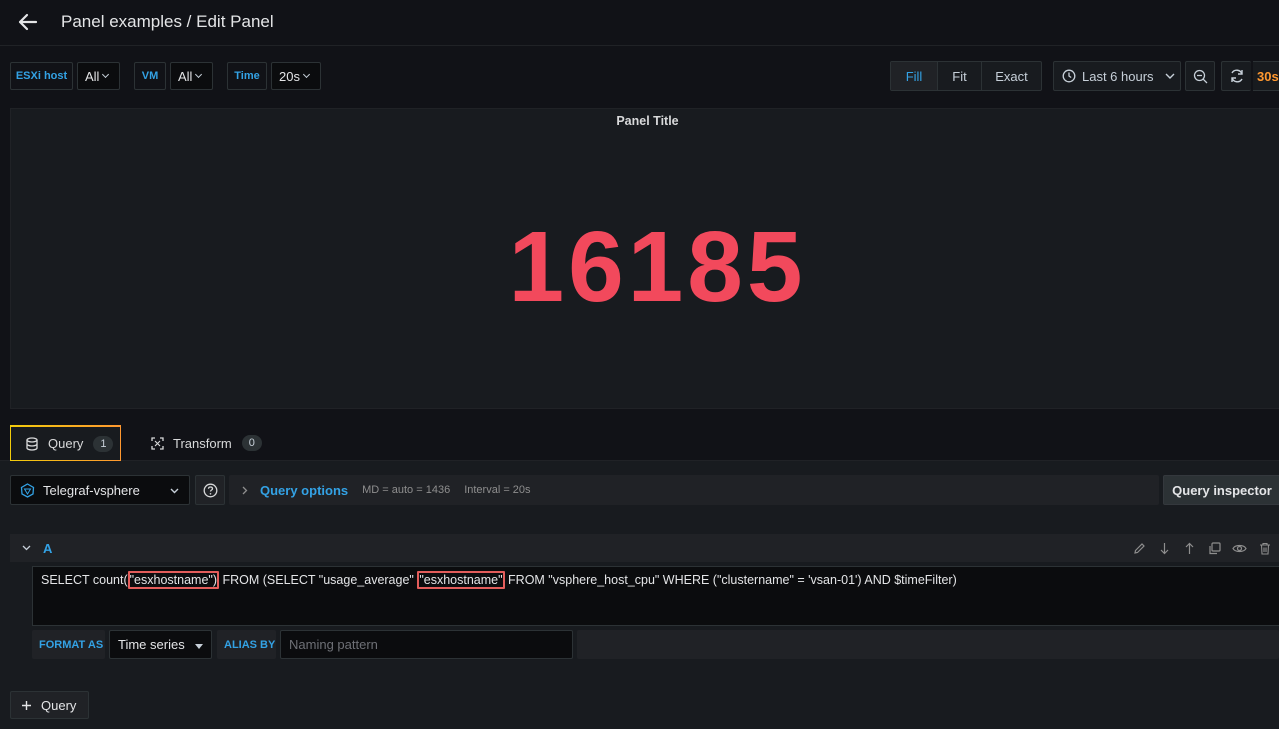 The image size is (1279, 729). Describe the element at coordinates (245, 490) in the screenshot. I see `chevron-right-icon` at that location.